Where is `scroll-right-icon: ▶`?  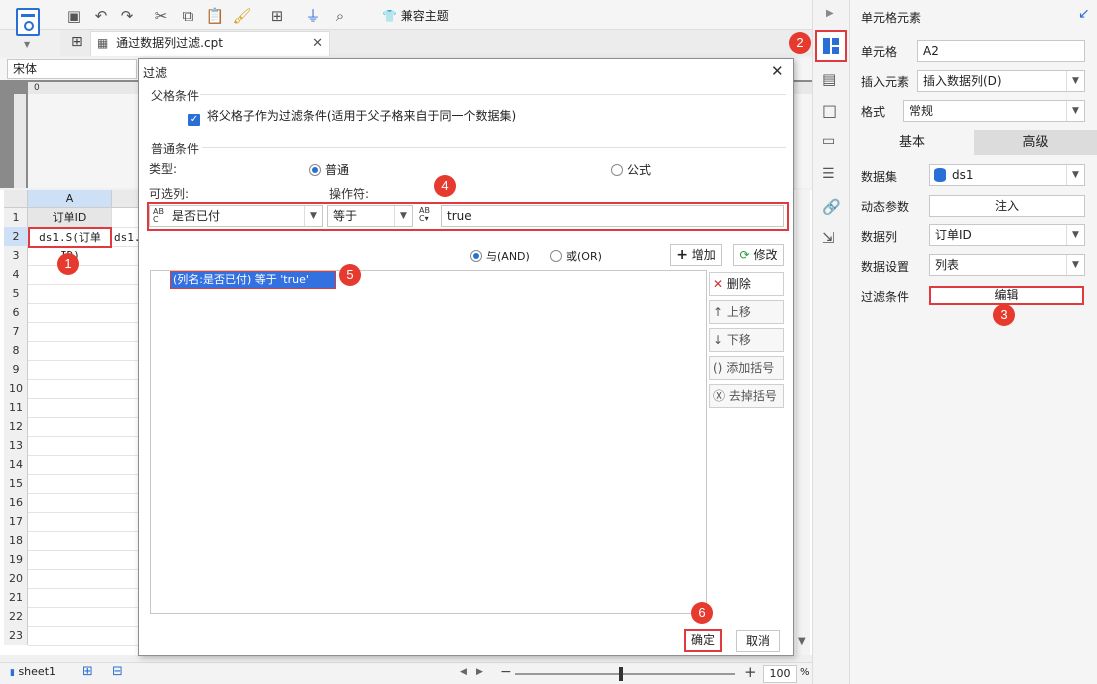
scroll-right-icon: ▶ is located at coordinates (479, 672).